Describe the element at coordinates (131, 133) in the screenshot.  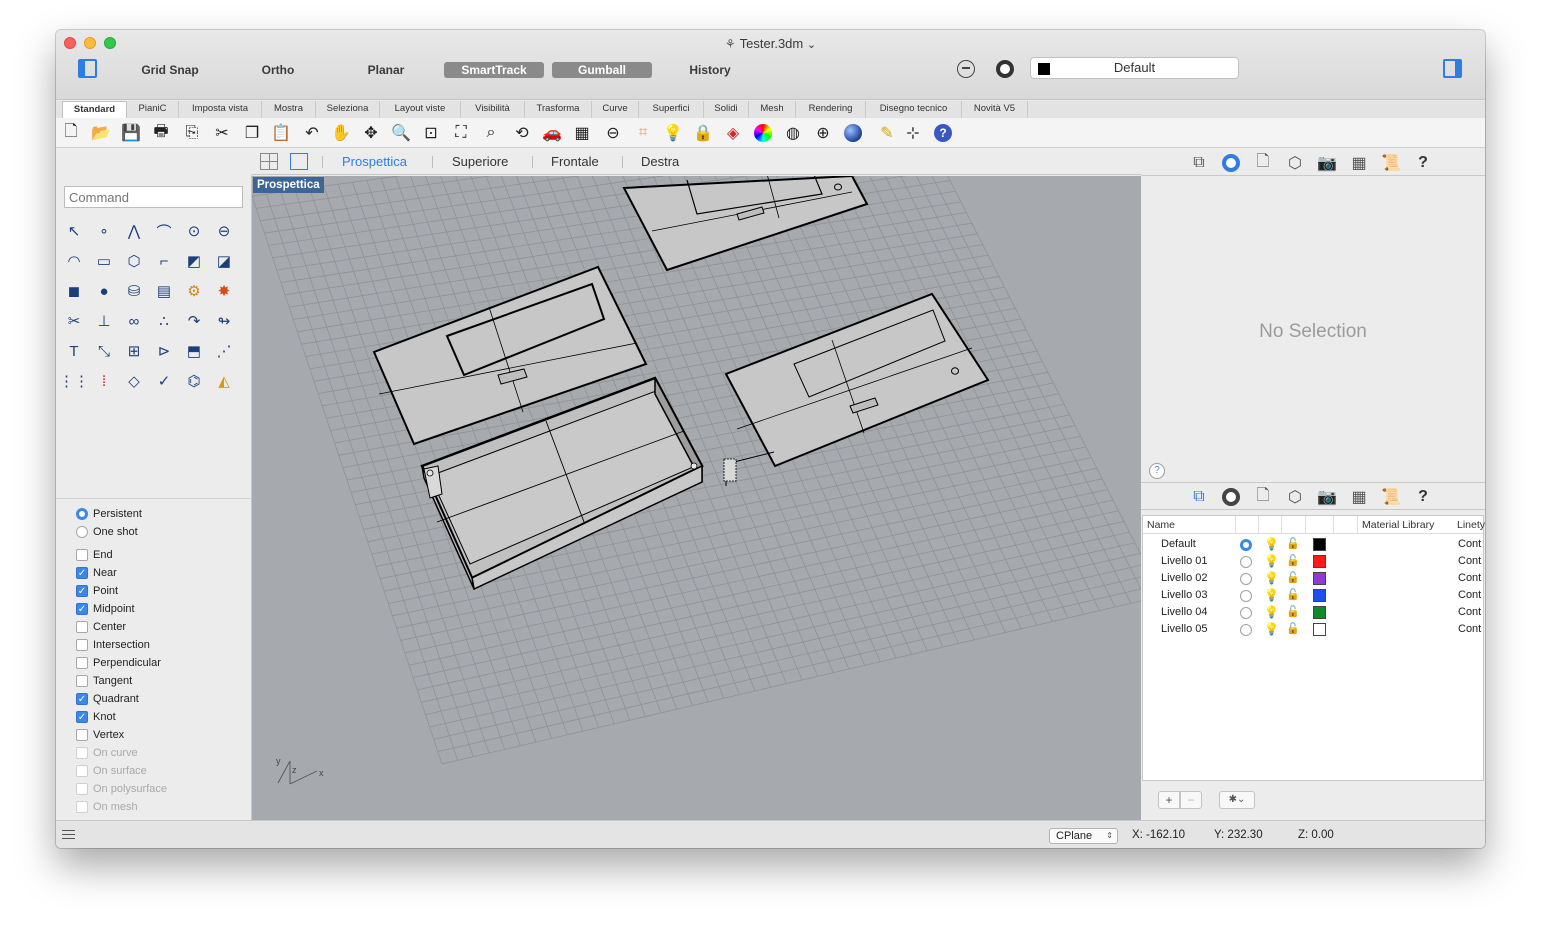
I see `save-icon: 💾` at that location.